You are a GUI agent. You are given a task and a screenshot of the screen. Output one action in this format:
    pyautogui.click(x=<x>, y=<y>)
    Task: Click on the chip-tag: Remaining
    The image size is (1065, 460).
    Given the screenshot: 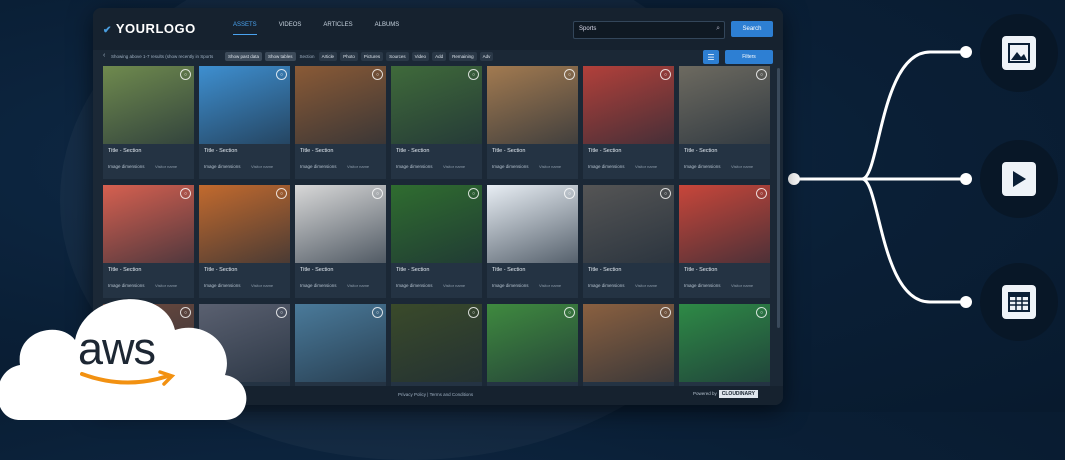 What is the action you would take?
    pyautogui.click(x=463, y=56)
    